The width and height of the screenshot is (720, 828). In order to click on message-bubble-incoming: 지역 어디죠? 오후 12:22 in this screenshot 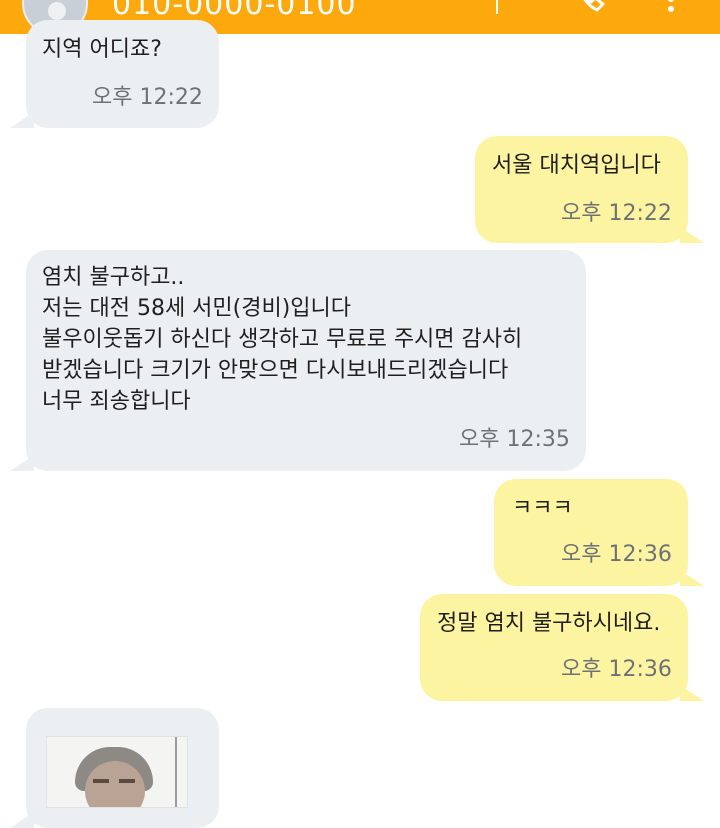, I will do `click(114, 74)`.